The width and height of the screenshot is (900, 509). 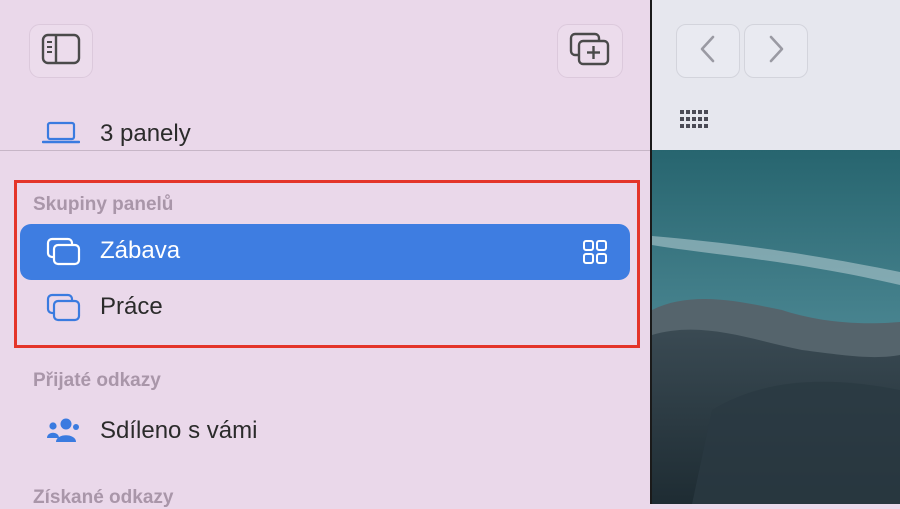 I want to click on new-tab-group-icon, so click(x=590, y=51).